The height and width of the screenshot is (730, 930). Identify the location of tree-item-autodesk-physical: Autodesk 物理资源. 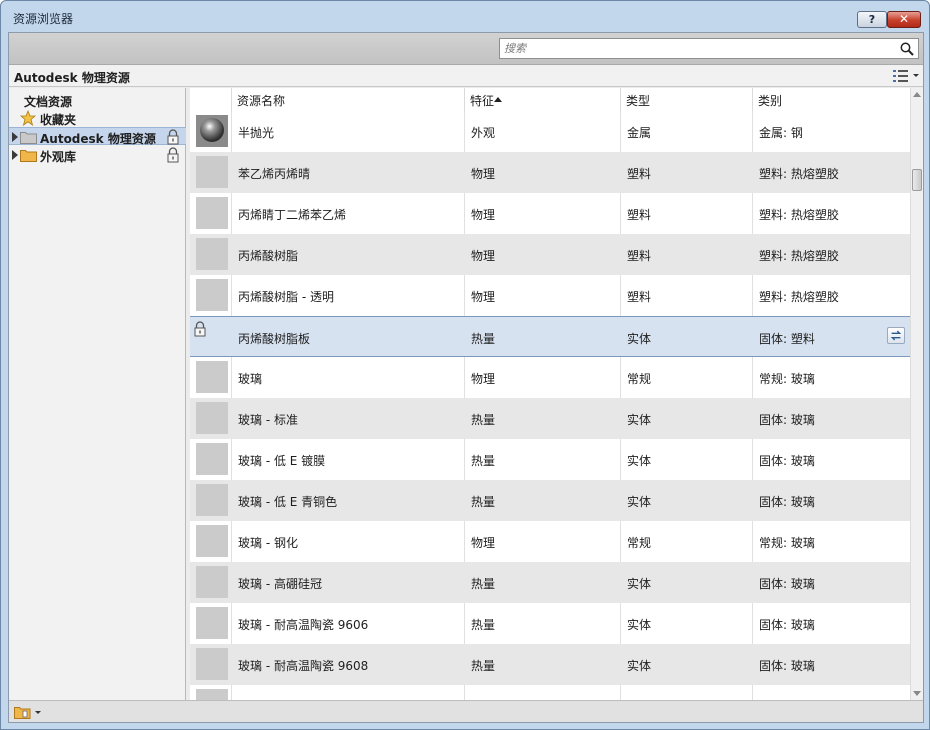
(97, 136).